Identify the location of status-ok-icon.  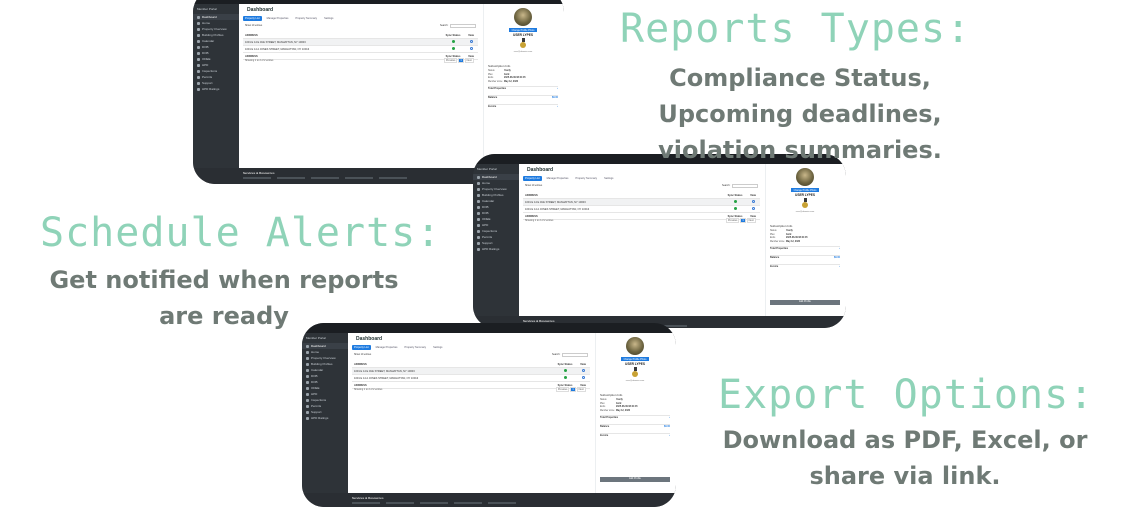
(565, 370).